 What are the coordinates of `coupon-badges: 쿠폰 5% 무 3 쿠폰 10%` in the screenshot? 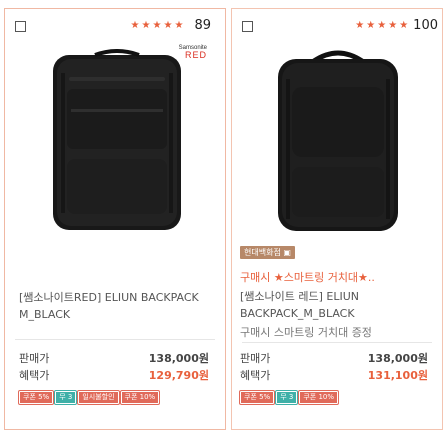 It's located at (289, 397).